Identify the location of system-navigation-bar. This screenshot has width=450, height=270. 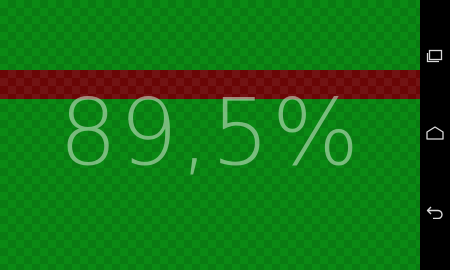
(435, 135).